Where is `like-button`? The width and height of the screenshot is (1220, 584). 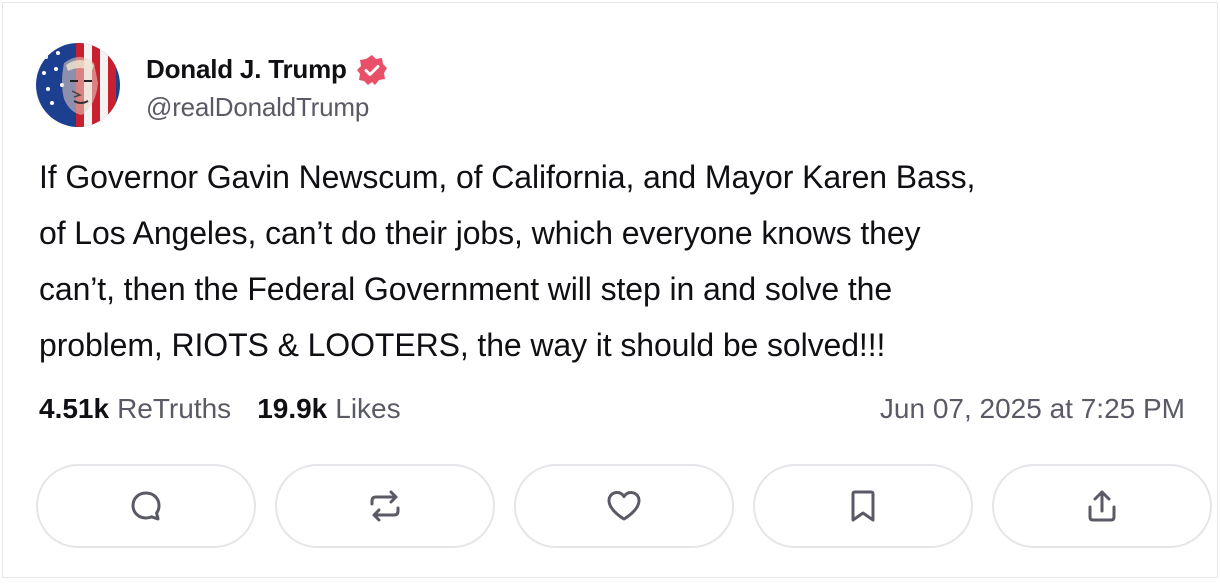
like-button is located at coordinates (624, 506).